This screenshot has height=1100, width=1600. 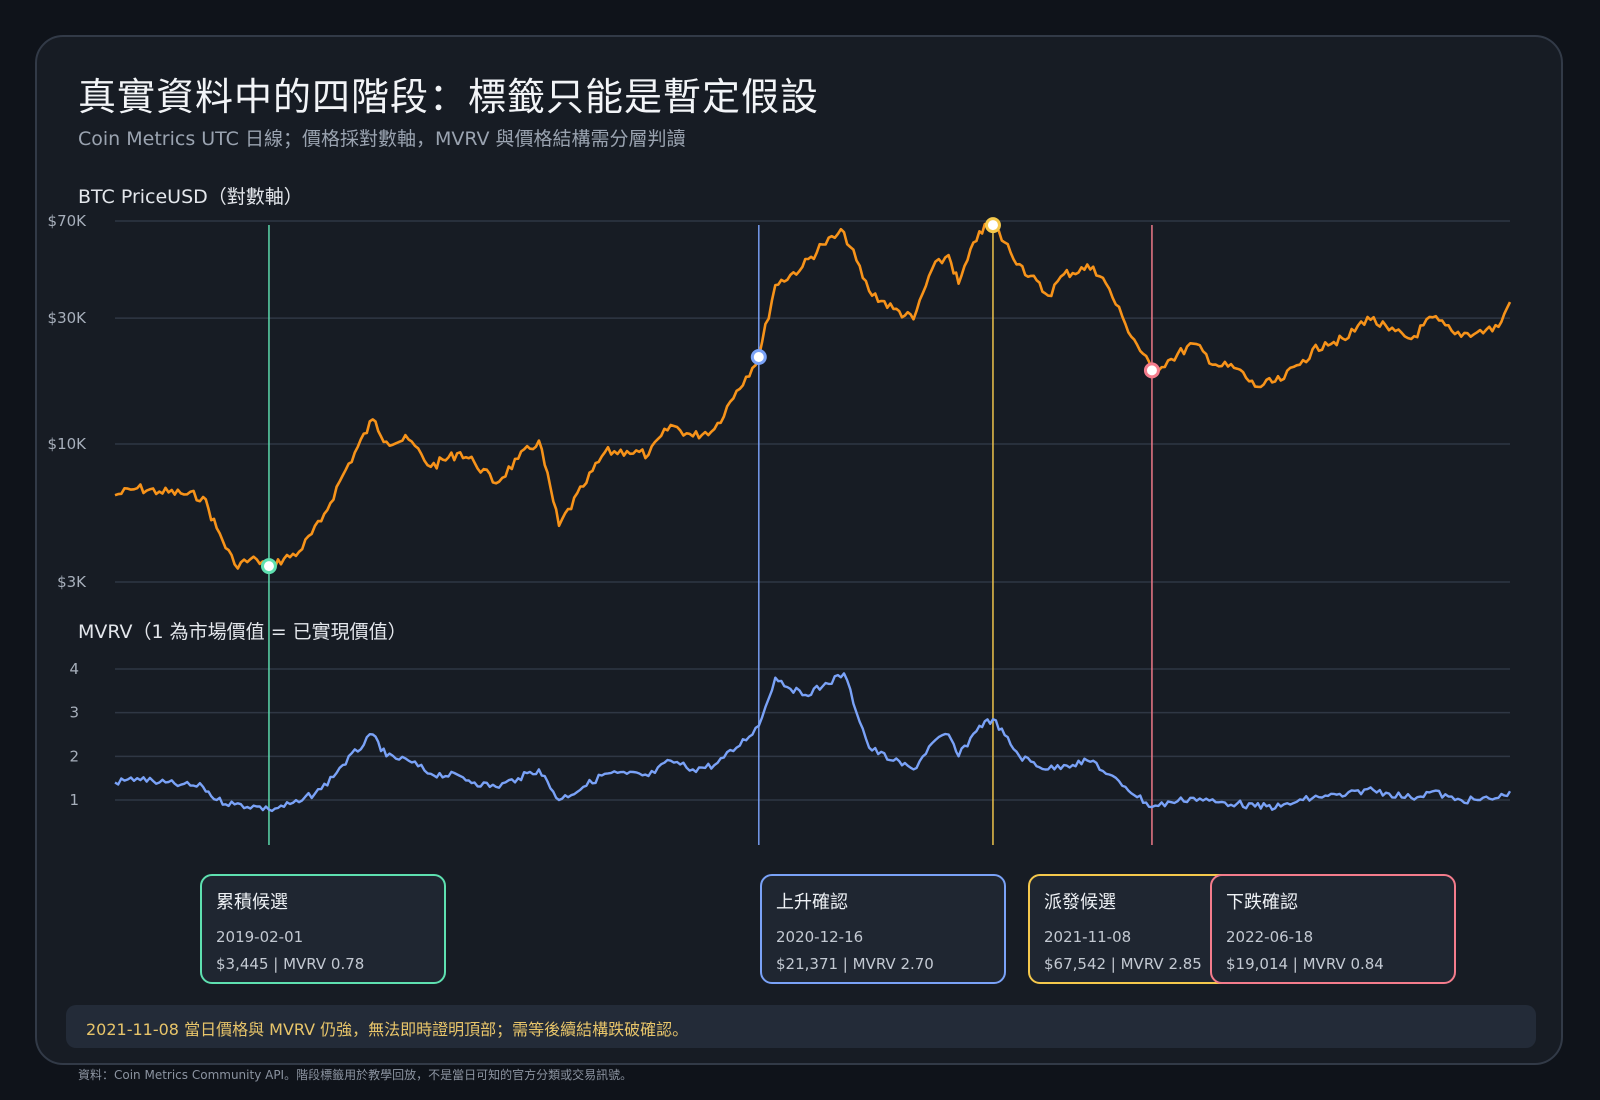 I want to click on phase-card-title: 上升確認, so click(x=812, y=902).